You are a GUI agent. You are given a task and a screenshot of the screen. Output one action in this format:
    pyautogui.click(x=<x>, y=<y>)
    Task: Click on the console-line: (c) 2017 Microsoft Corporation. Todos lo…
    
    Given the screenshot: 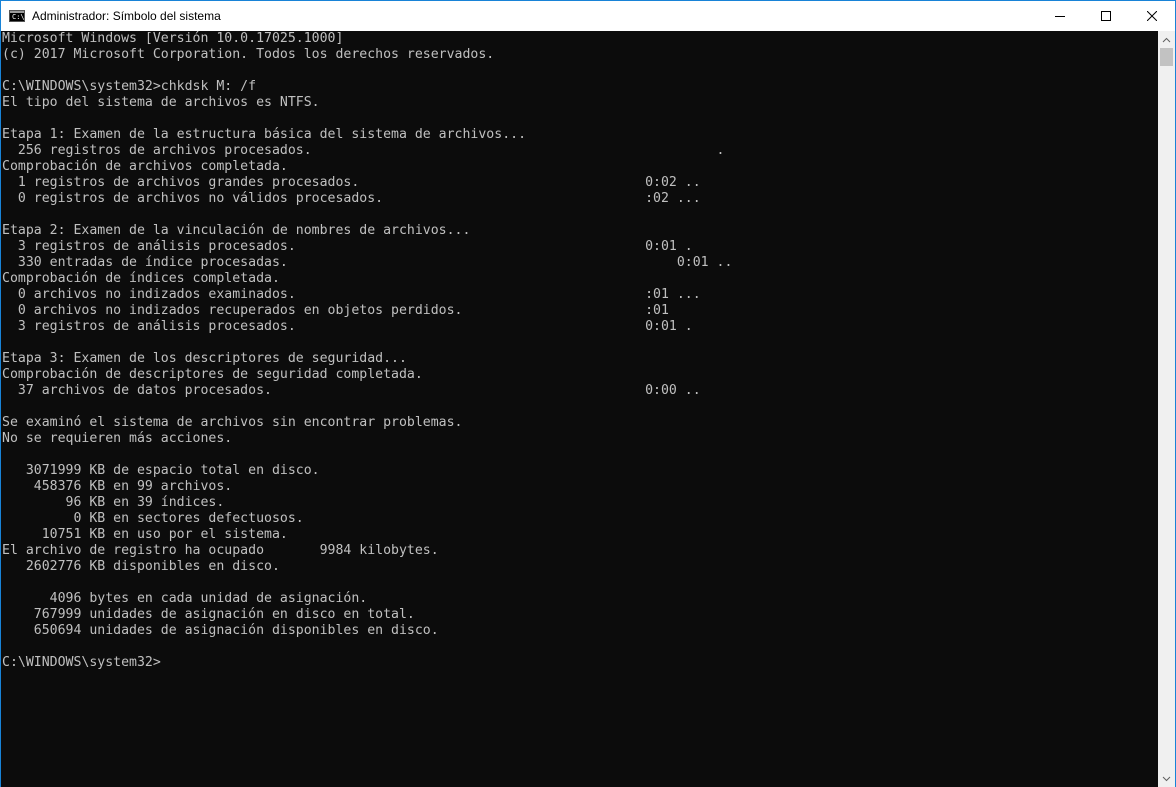 What is the action you would take?
    pyautogui.click(x=248, y=54)
    